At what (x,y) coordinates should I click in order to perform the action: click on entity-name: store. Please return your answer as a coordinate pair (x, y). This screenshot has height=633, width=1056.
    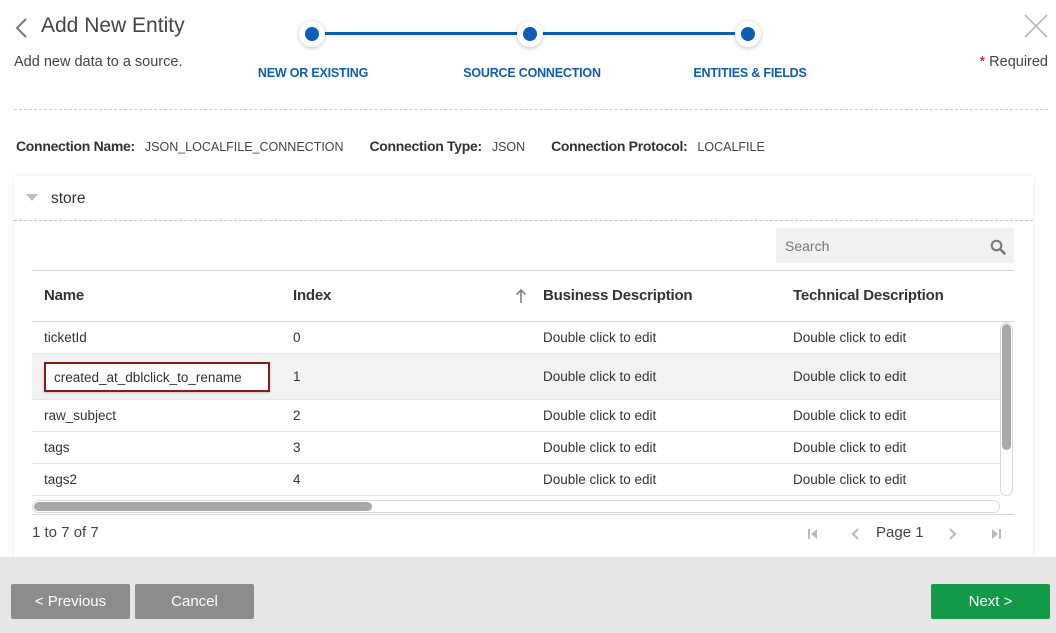
    Looking at the image, I should click on (68, 198).